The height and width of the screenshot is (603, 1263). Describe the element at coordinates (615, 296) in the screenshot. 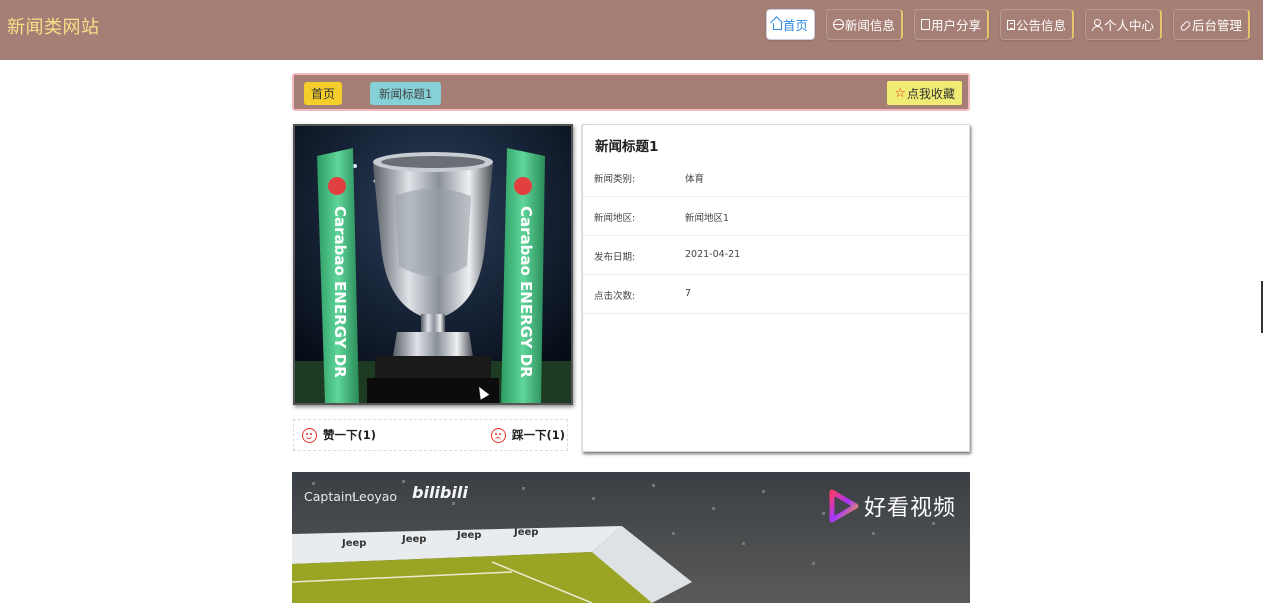

I see `info-label: 点击次数:` at that location.